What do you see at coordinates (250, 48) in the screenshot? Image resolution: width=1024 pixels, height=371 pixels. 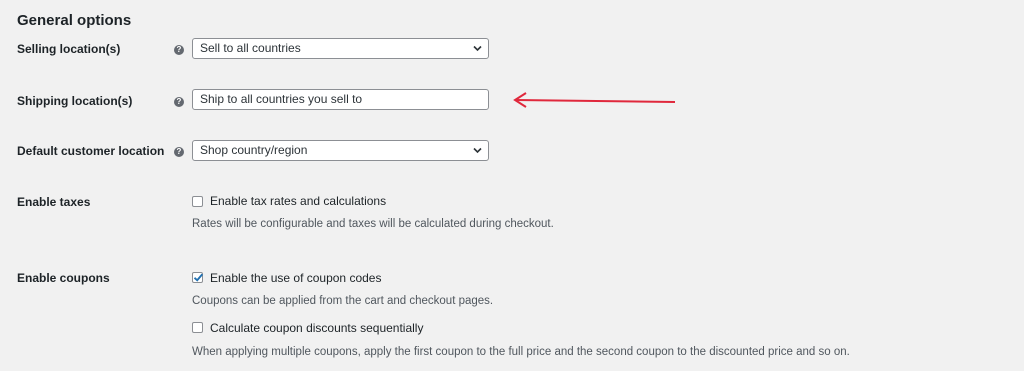 I see `selling-location-value: Sell to all countries` at bounding box center [250, 48].